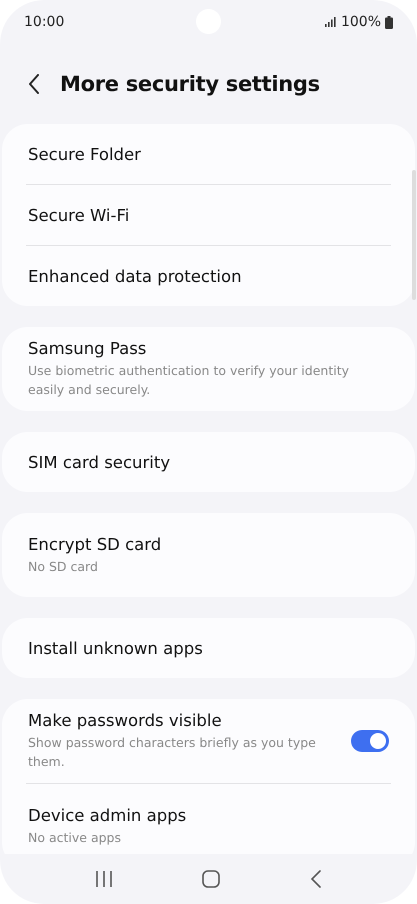  I want to click on battery-icon, so click(389, 22).